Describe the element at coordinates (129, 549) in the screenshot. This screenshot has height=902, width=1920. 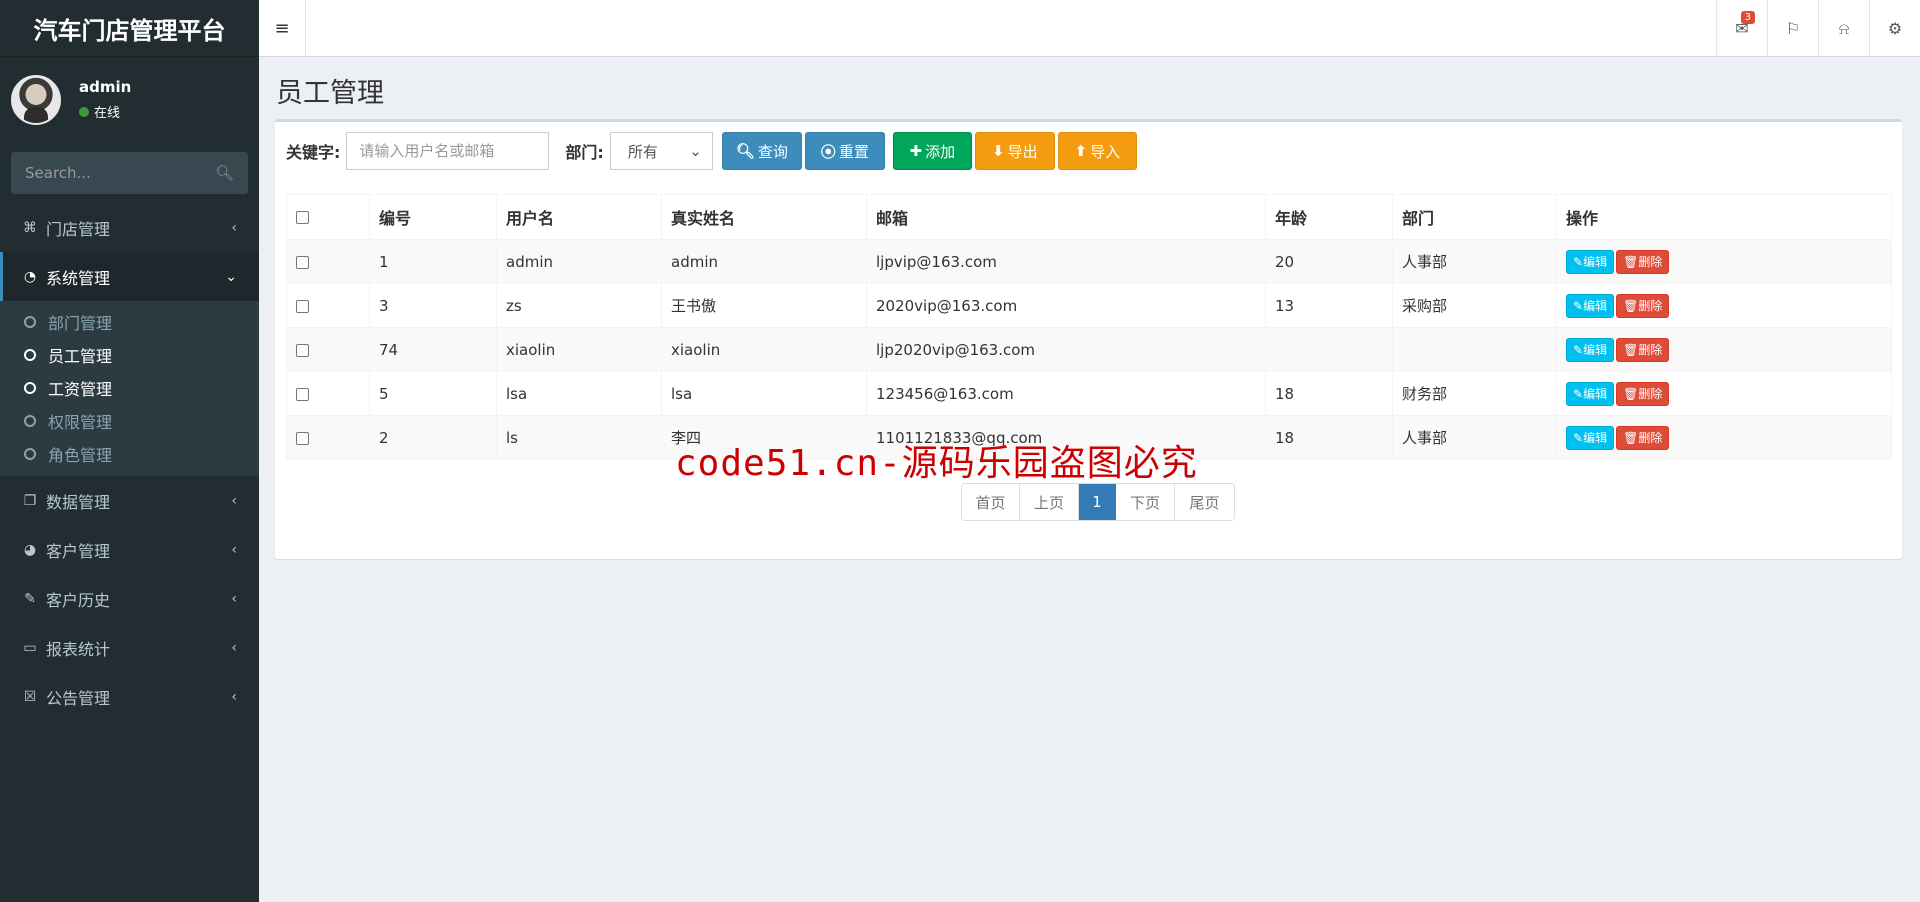
I see `sidebar-item-customer: ◕ 客户管理 ‹` at that location.